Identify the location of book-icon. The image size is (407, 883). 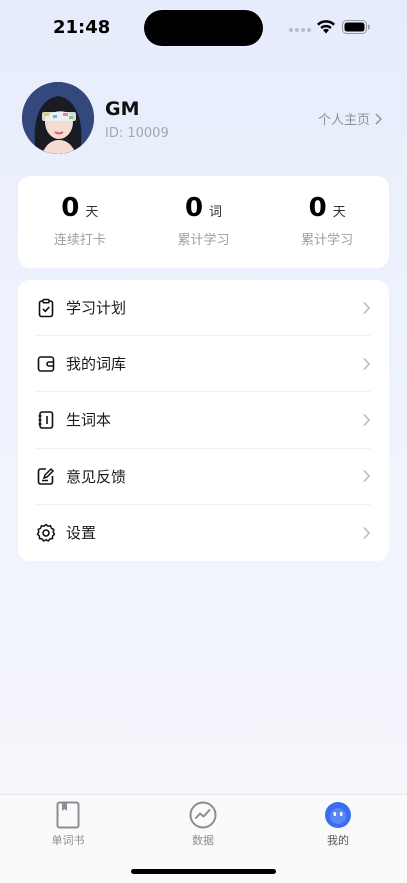
(68, 815).